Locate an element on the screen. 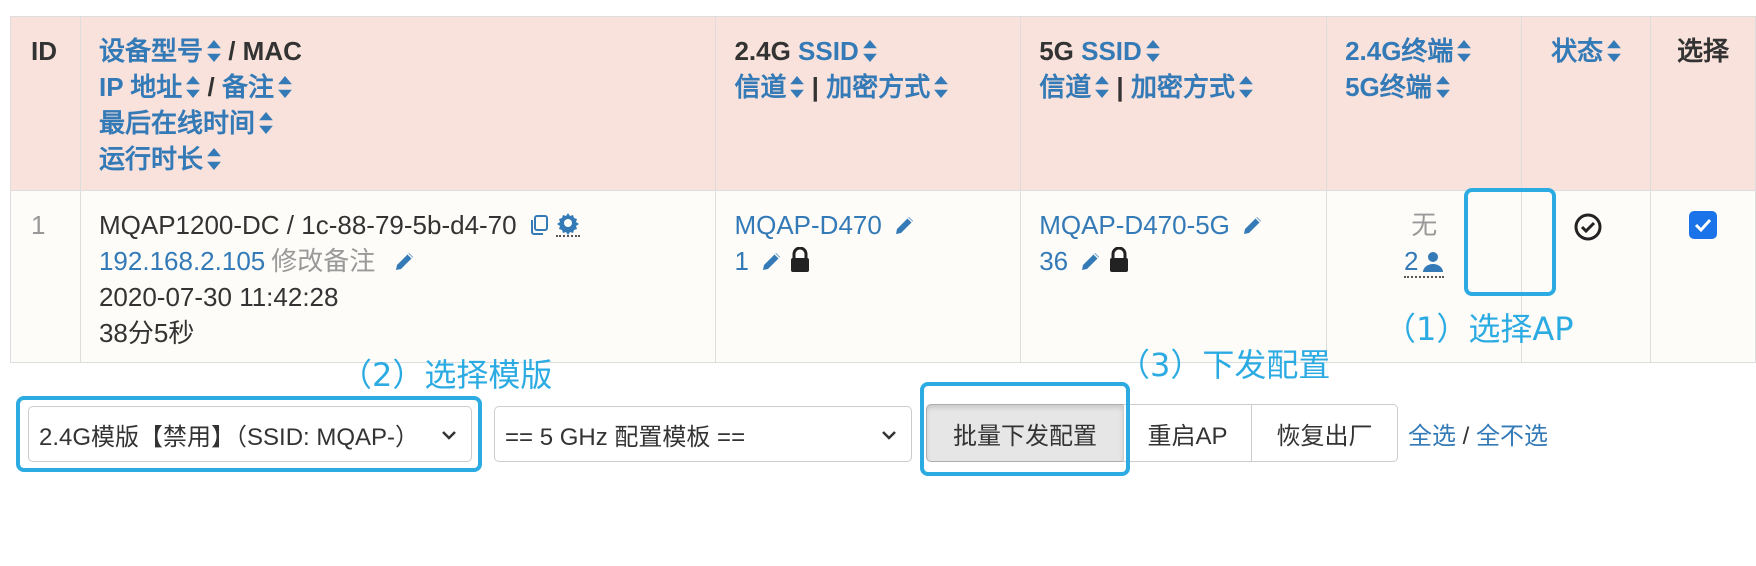 This screenshot has width=1756, height=566. sort-channel24-link: 信道 is located at coordinates (769, 87).